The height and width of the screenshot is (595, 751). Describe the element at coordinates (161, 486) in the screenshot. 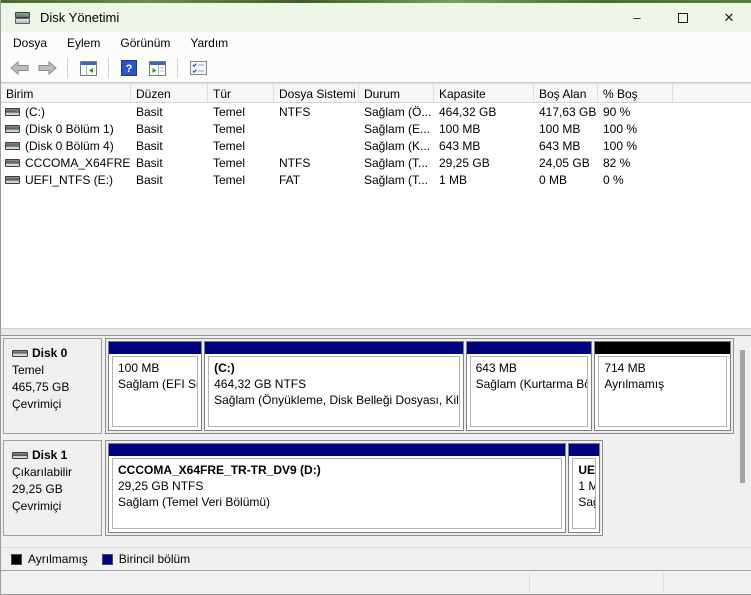

I see `partition-size: 29,25 GB NTFS` at that location.